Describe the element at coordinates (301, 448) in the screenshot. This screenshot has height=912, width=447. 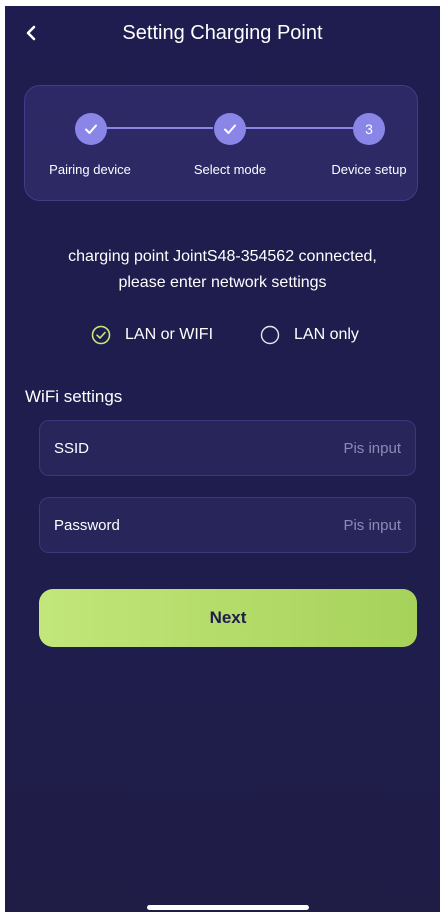
I see `ssid-input` at that location.